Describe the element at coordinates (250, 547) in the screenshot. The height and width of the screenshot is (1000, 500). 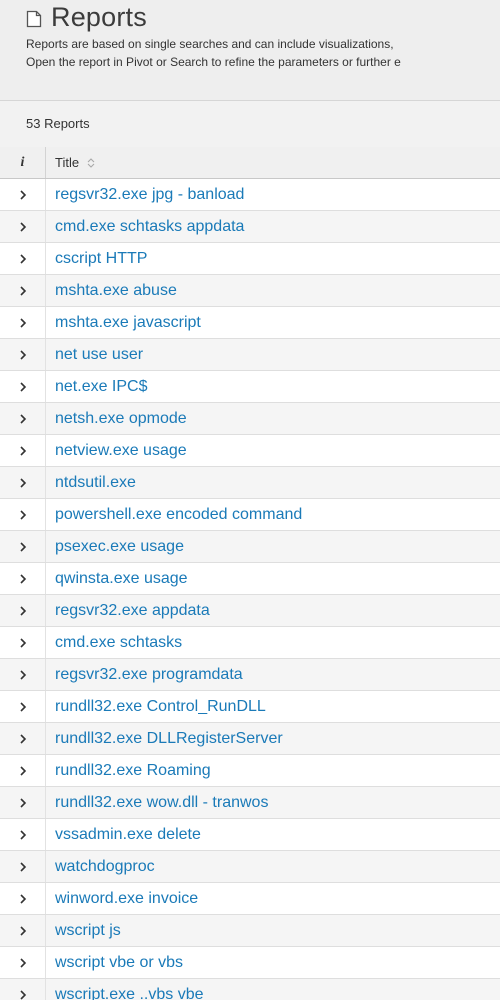
I see `table-row: psexec.exe usage` at that location.